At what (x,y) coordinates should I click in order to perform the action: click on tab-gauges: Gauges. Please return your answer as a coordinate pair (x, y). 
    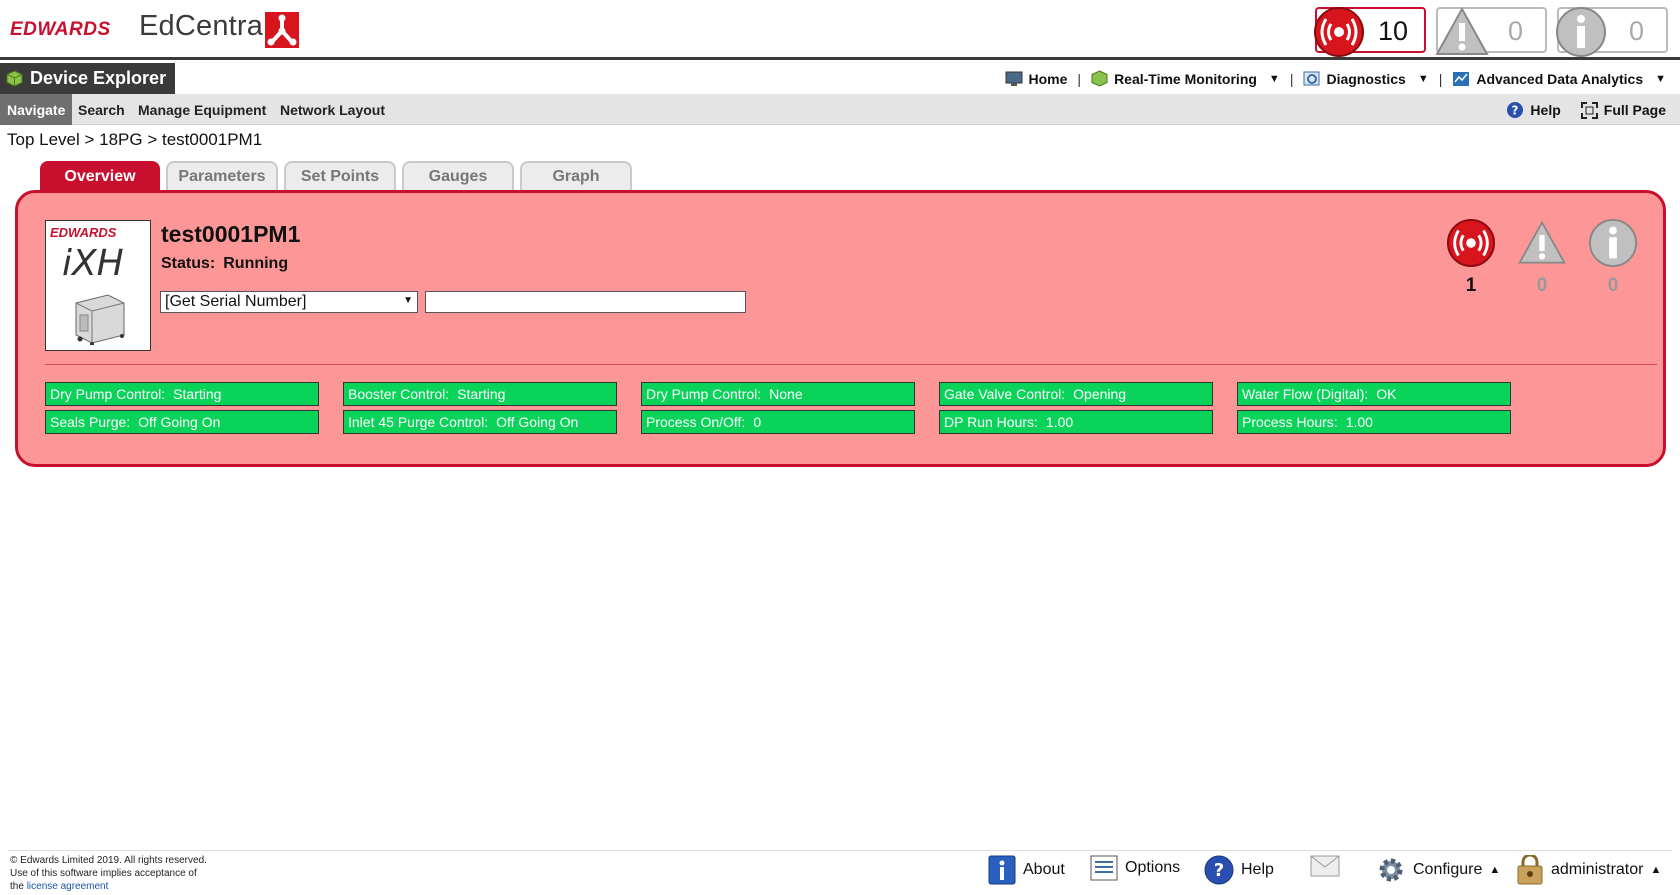
    Looking at the image, I should click on (458, 176).